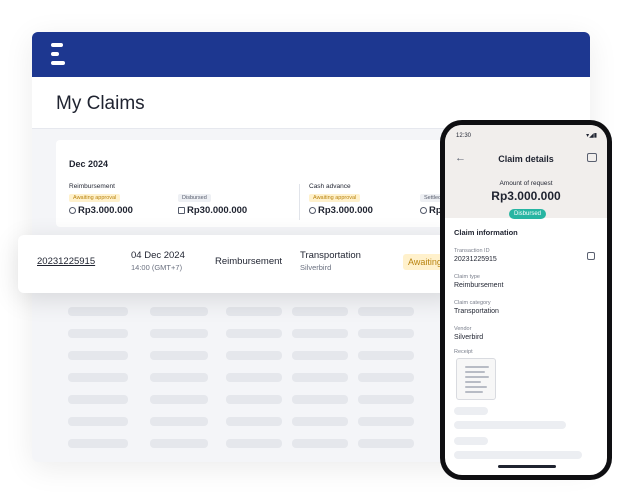  Describe the element at coordinates (479, 285) in the screenshot. I see `claim-type-value: Reimbursement` at that location.